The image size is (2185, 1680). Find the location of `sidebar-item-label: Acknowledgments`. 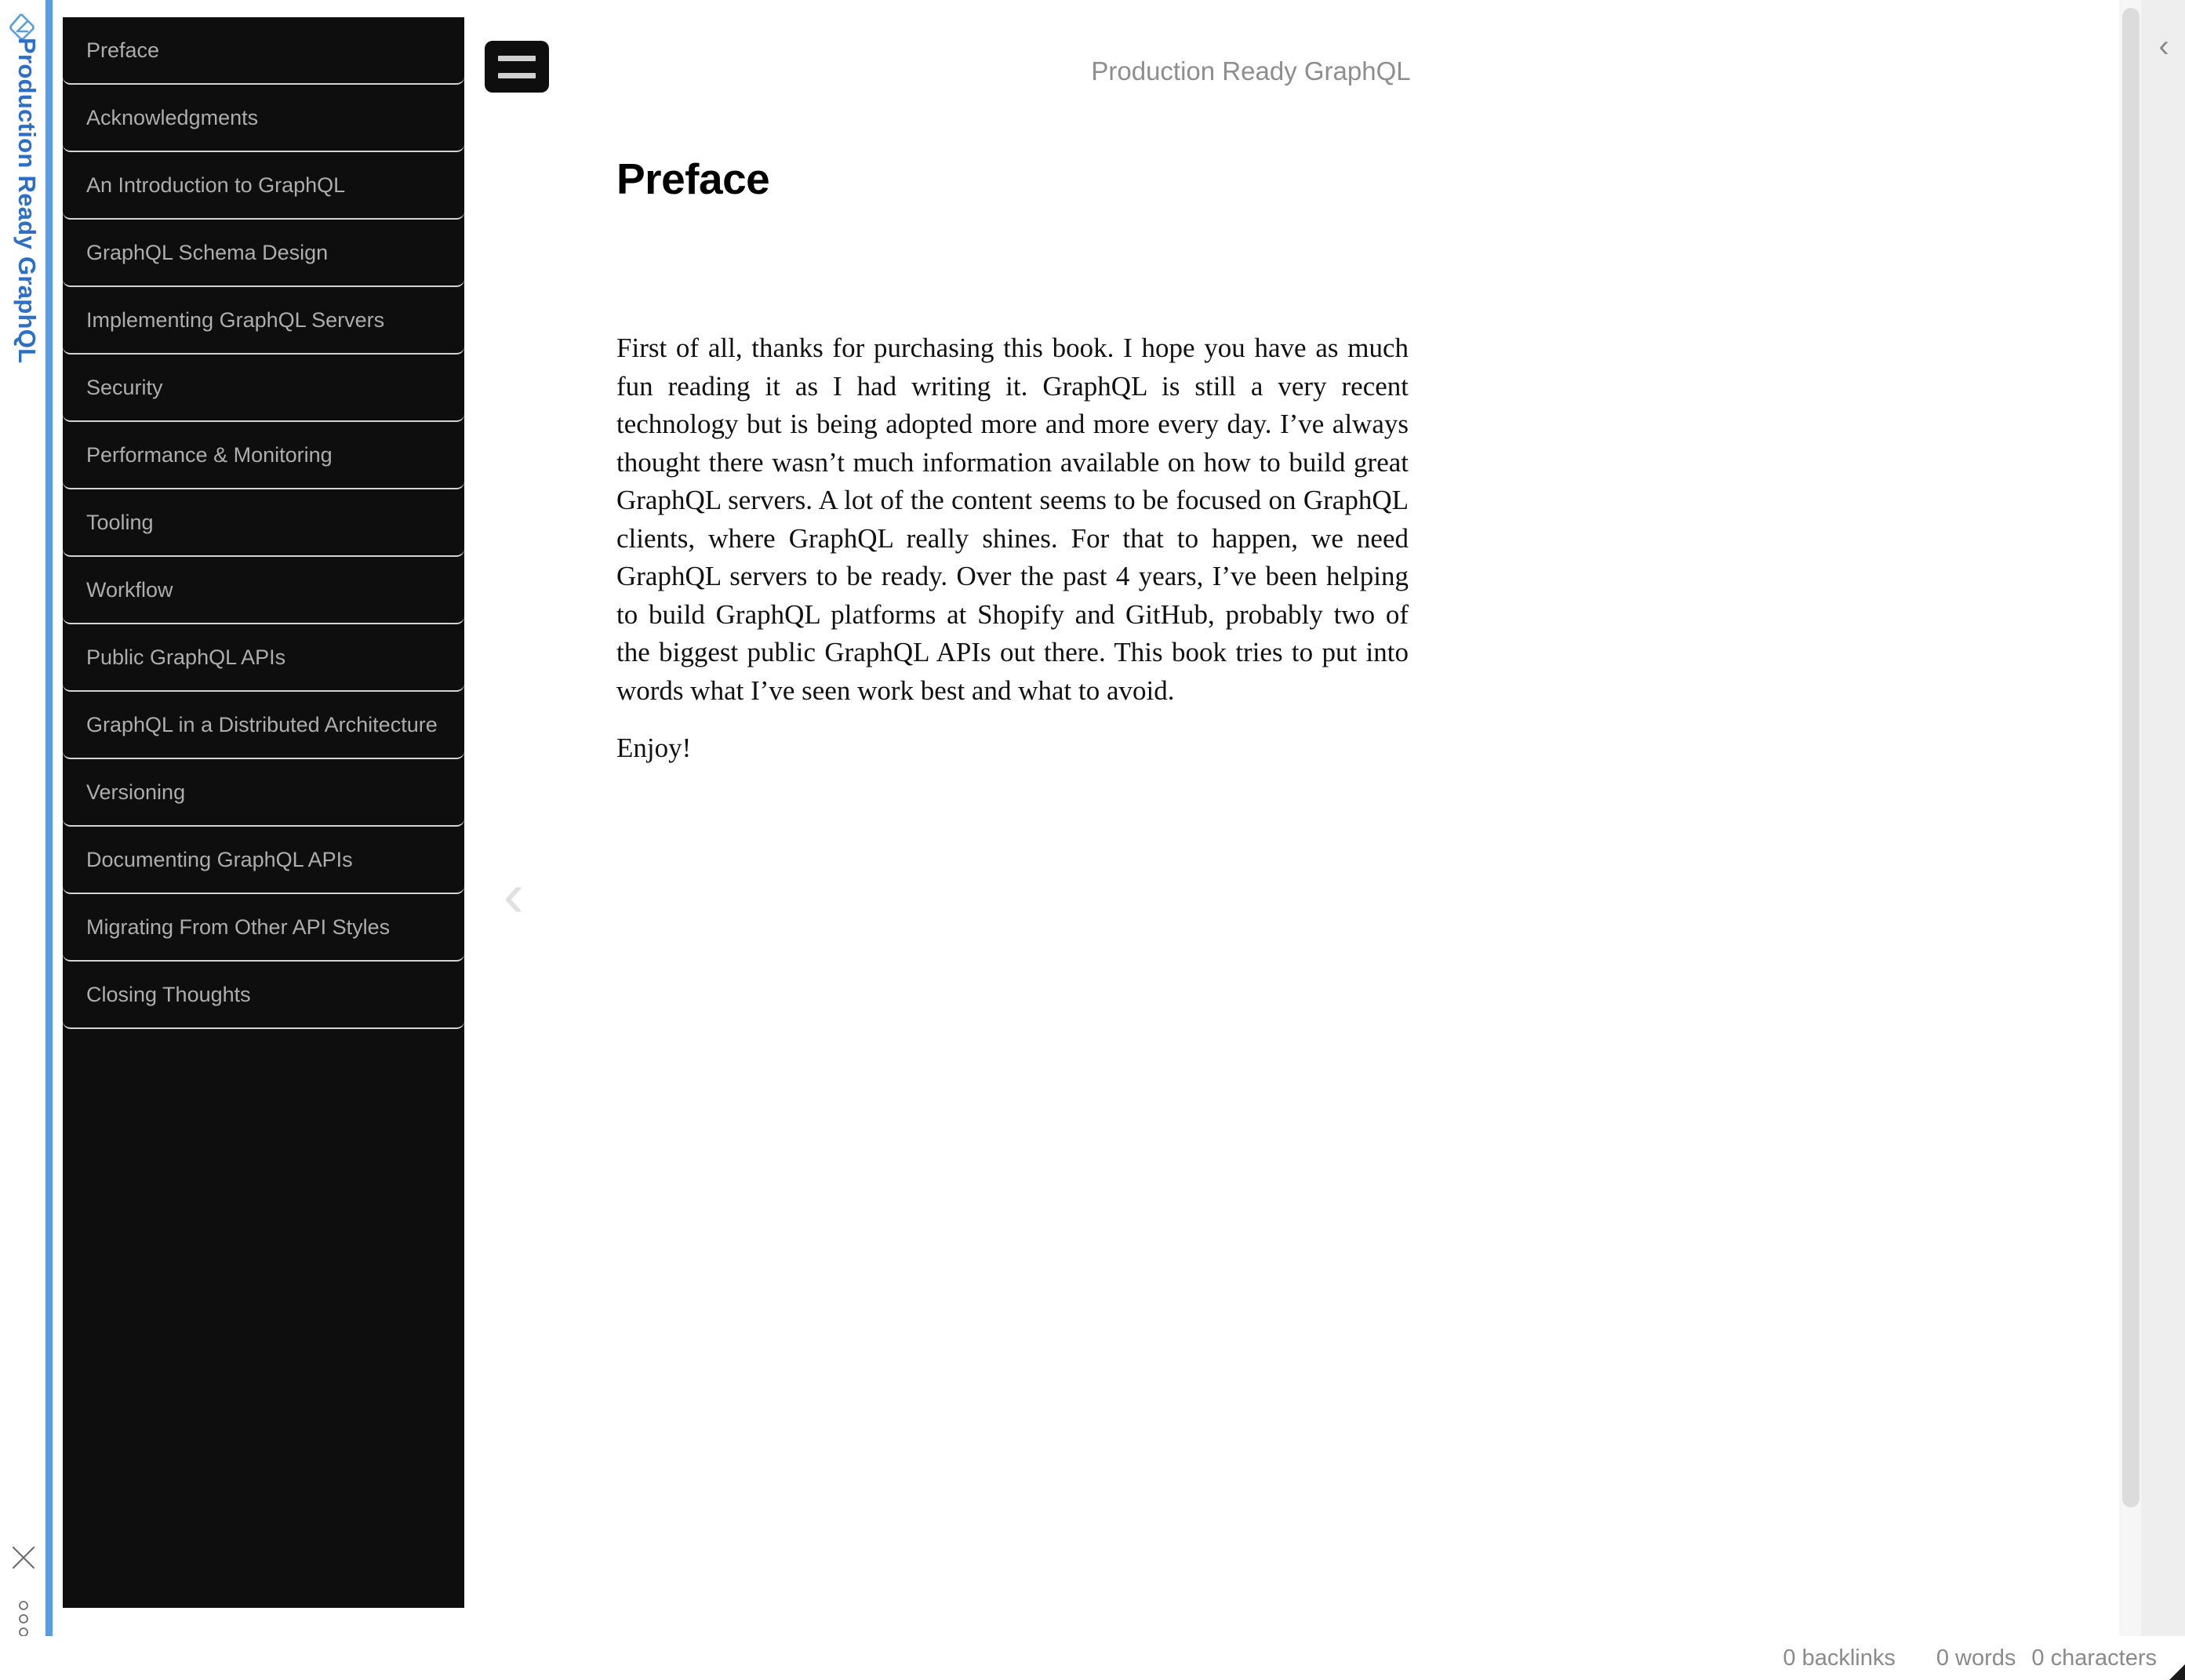

sidebar-item-label: Acknowledgments is located at coordinates (172, 117).